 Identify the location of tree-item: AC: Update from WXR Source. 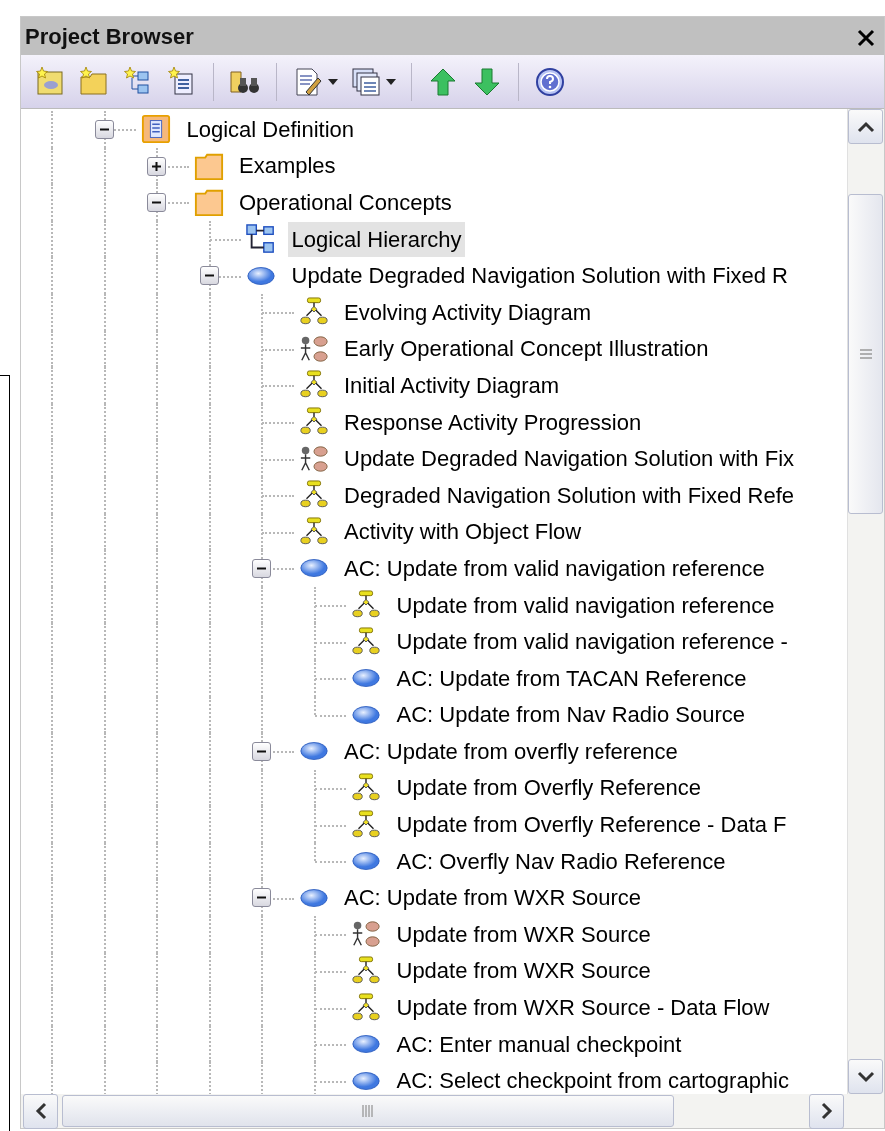
(493, 898).